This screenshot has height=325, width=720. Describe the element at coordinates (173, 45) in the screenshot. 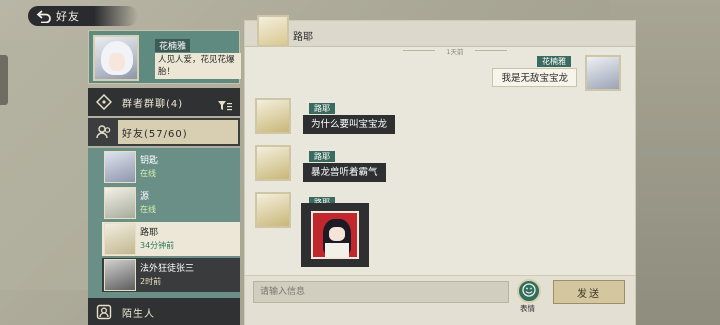

I see `profile-name: 花楠雅` at that location.